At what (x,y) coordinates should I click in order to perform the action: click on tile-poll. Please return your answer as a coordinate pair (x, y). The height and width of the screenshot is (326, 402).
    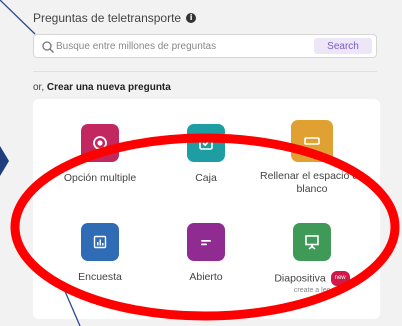
    Looking at the image, I should click on (100, 242).